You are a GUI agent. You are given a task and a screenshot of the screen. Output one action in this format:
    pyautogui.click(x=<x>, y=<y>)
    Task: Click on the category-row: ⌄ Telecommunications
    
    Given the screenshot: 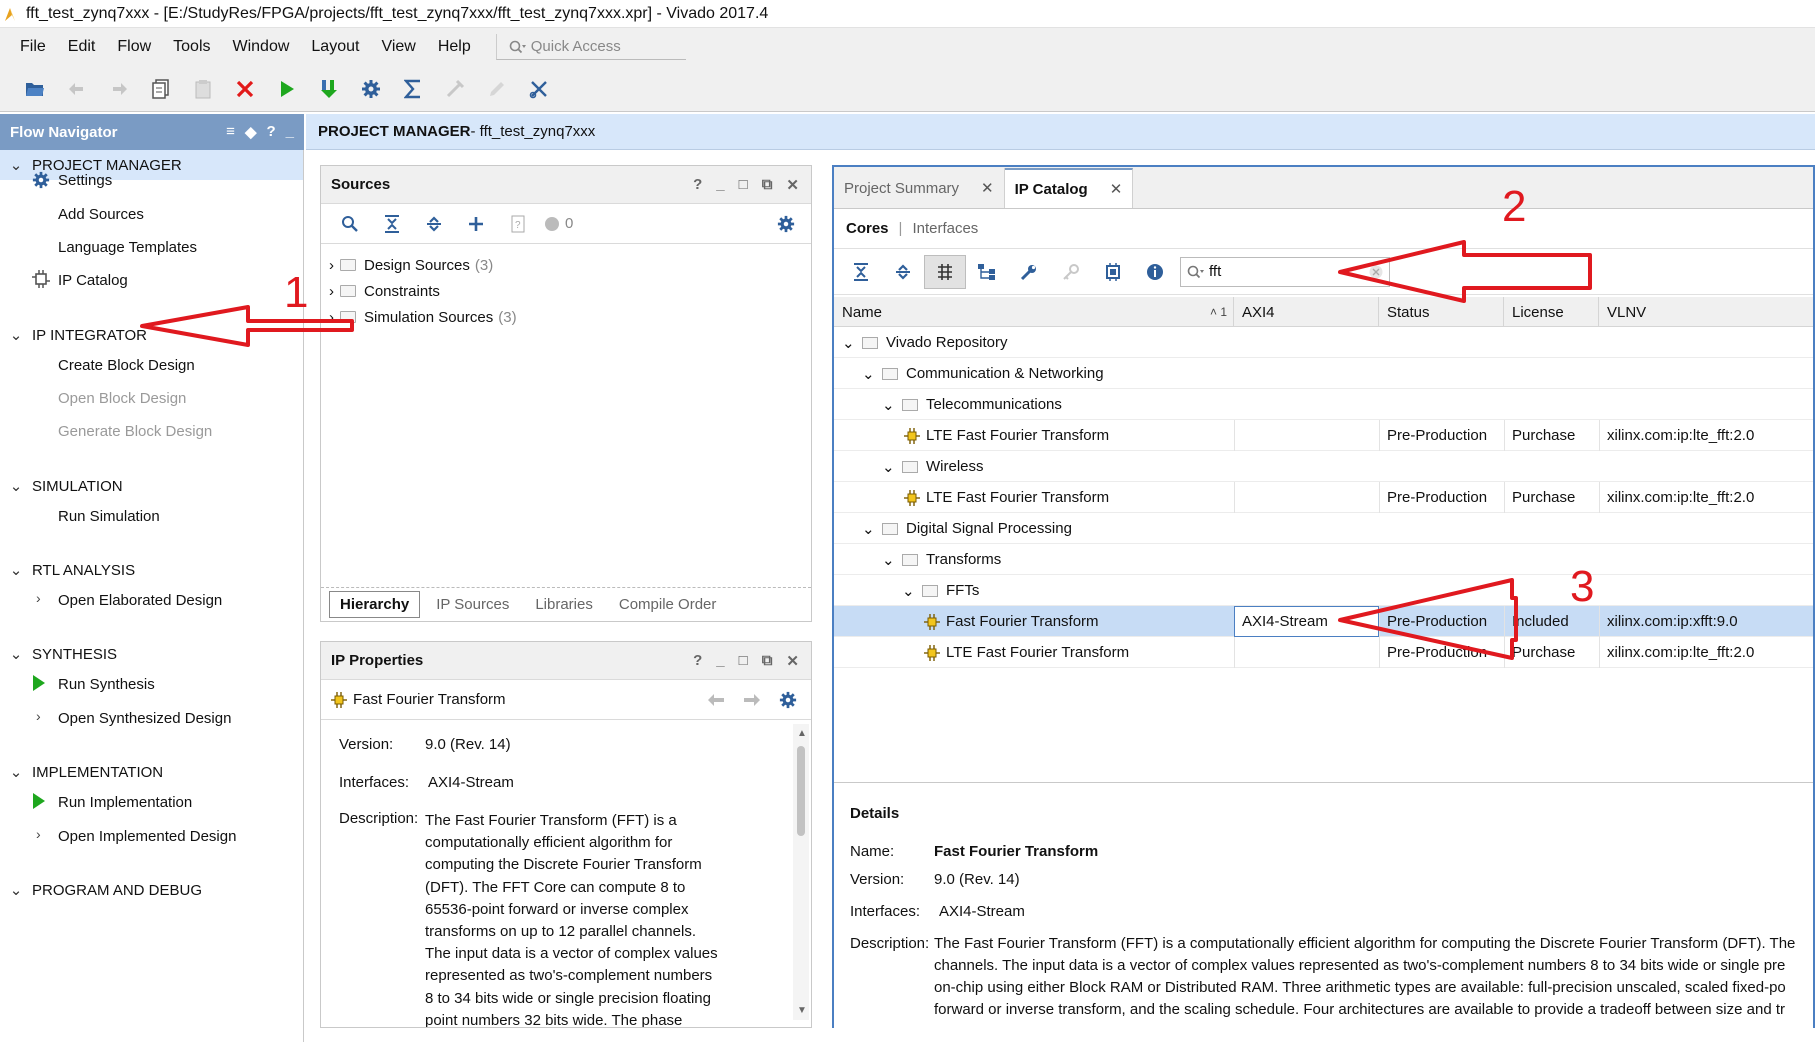 What is the action you would take?
    pyautogui.click(x=1323, y=404)
    